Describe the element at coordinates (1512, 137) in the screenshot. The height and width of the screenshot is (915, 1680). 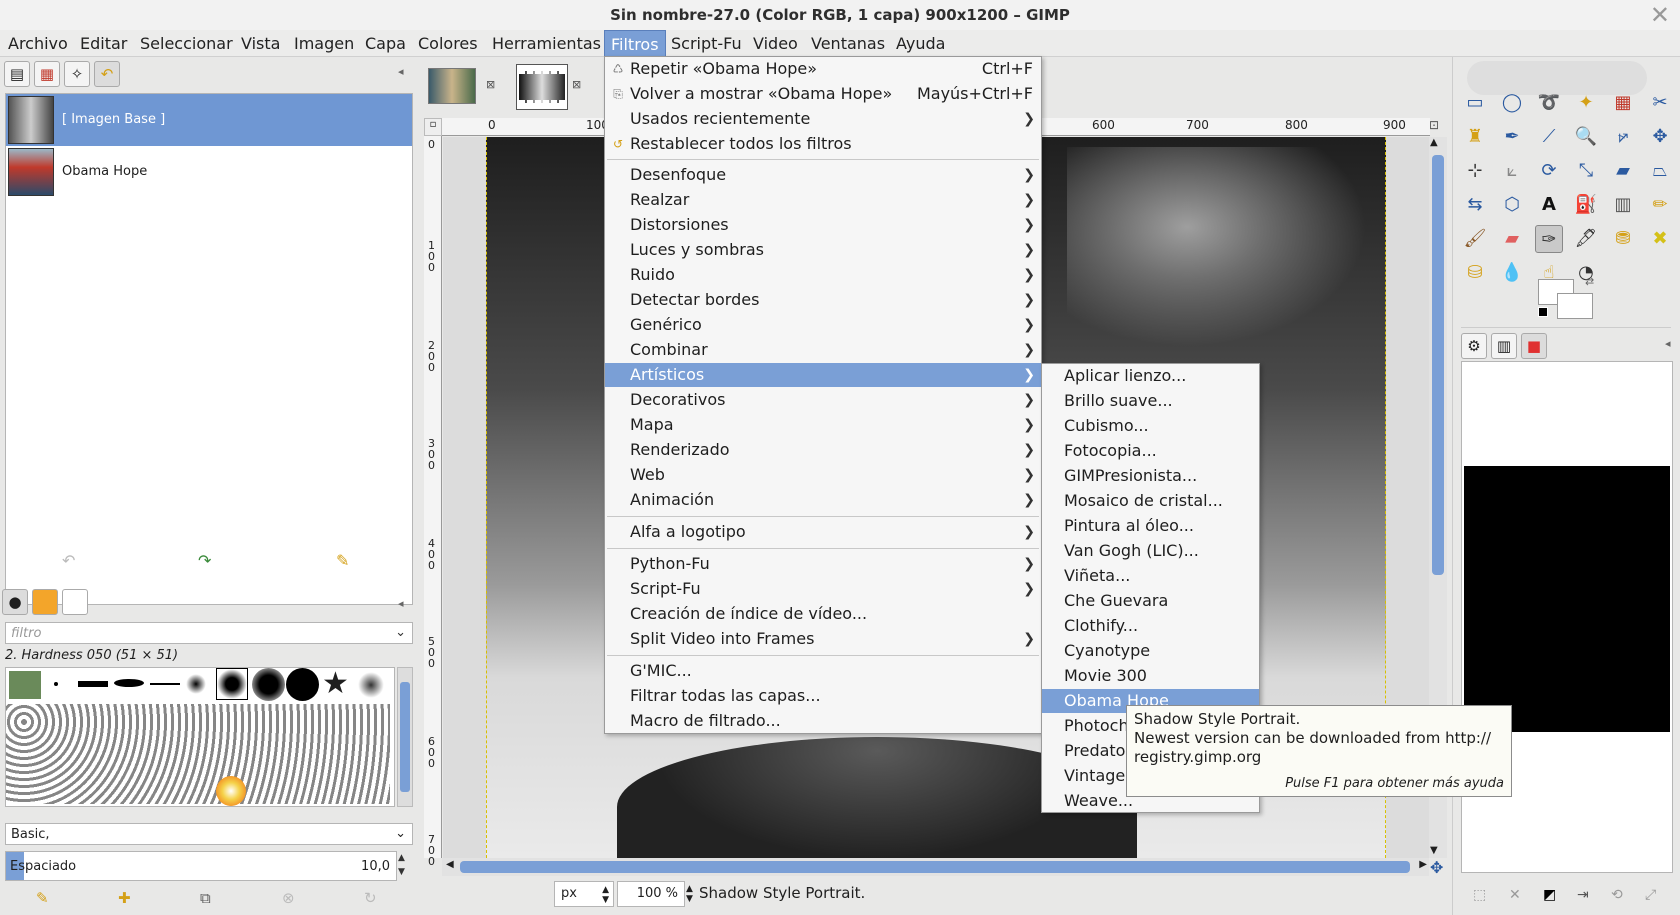
I see `paths-tool-icon: ✒` at that location.